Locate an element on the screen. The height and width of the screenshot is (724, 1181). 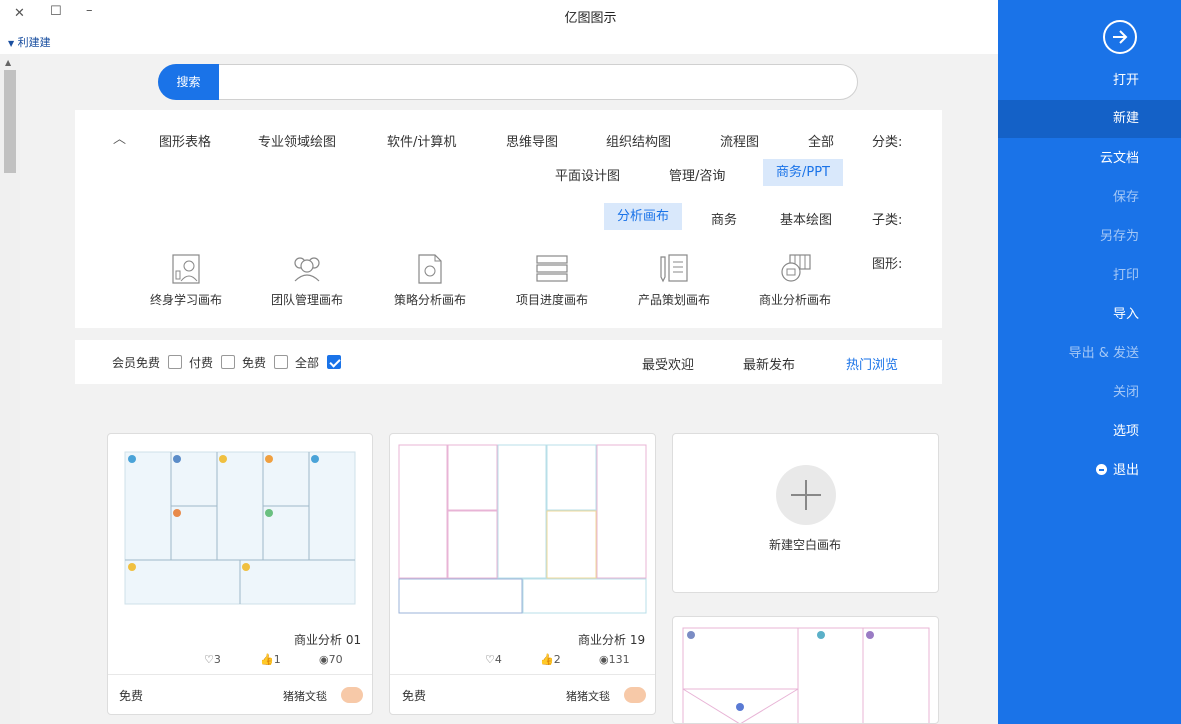
lifelong-learning-icon is located at coordinates (186, 269).